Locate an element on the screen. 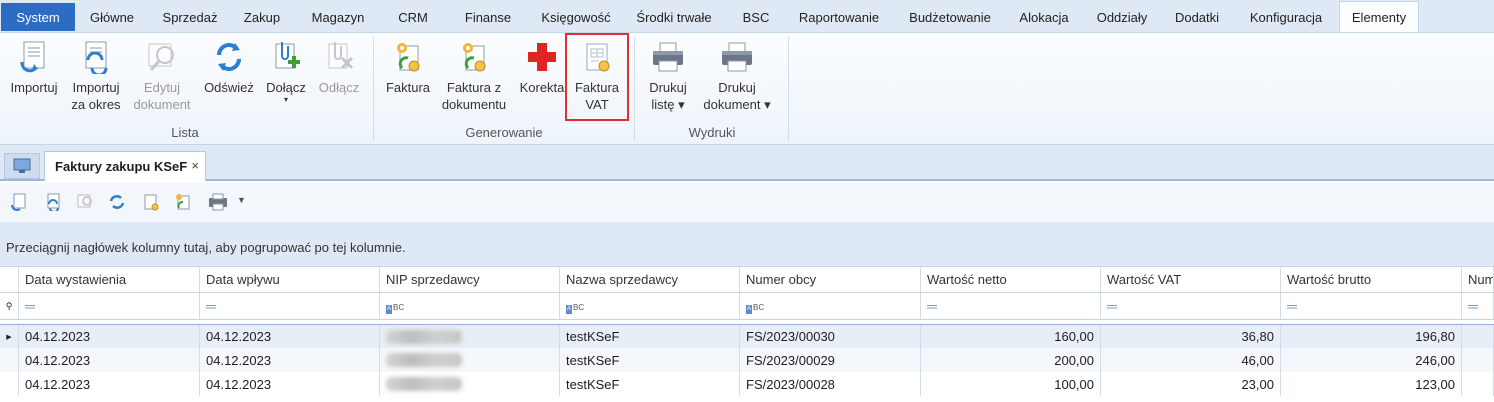 The image size is (1494, 402). cell-vat: 46,00 is located at coordinates (1191, 360).